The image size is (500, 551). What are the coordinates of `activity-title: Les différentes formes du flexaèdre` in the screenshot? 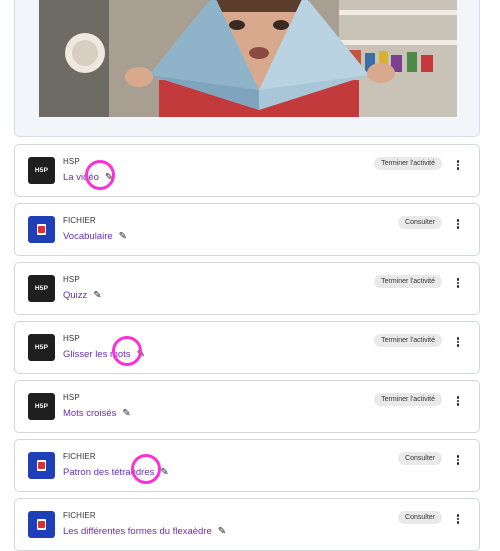 It's located at (137, 531).